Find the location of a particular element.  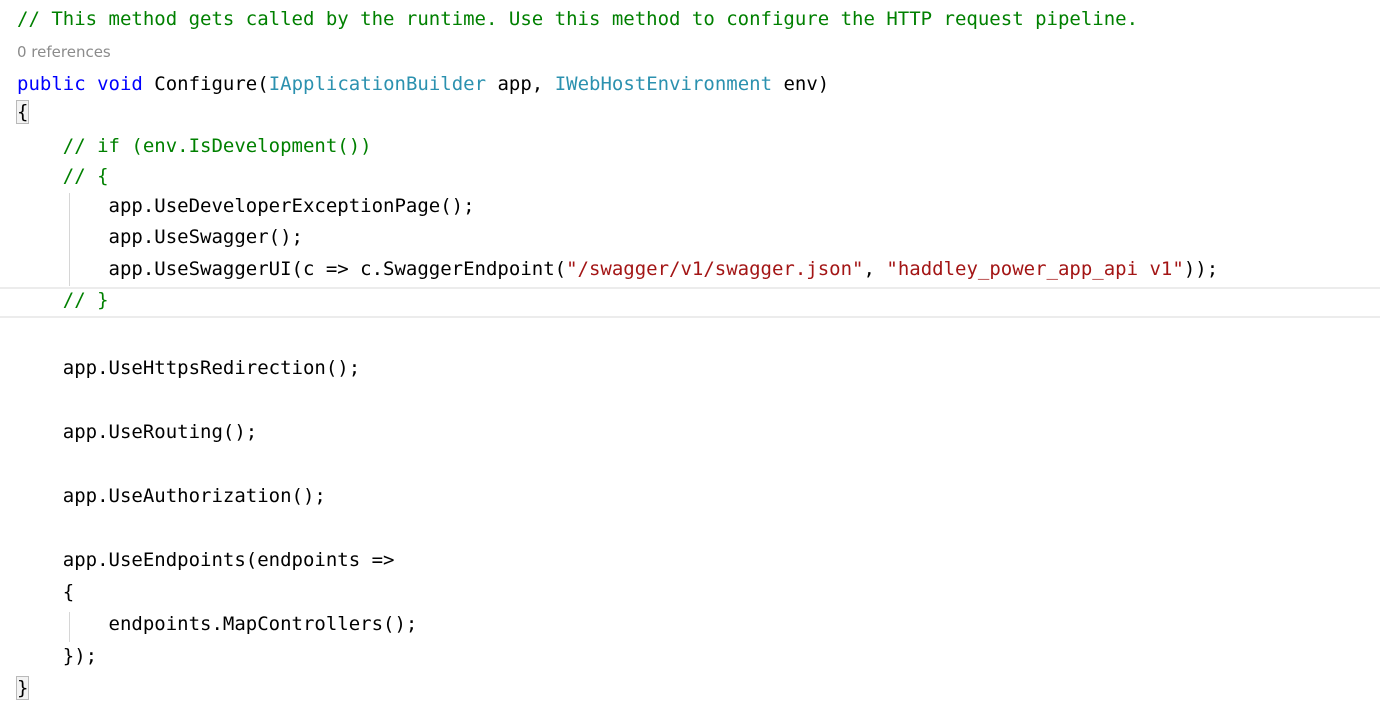

code-token-keyword: void is located at coordinates (120, 84).